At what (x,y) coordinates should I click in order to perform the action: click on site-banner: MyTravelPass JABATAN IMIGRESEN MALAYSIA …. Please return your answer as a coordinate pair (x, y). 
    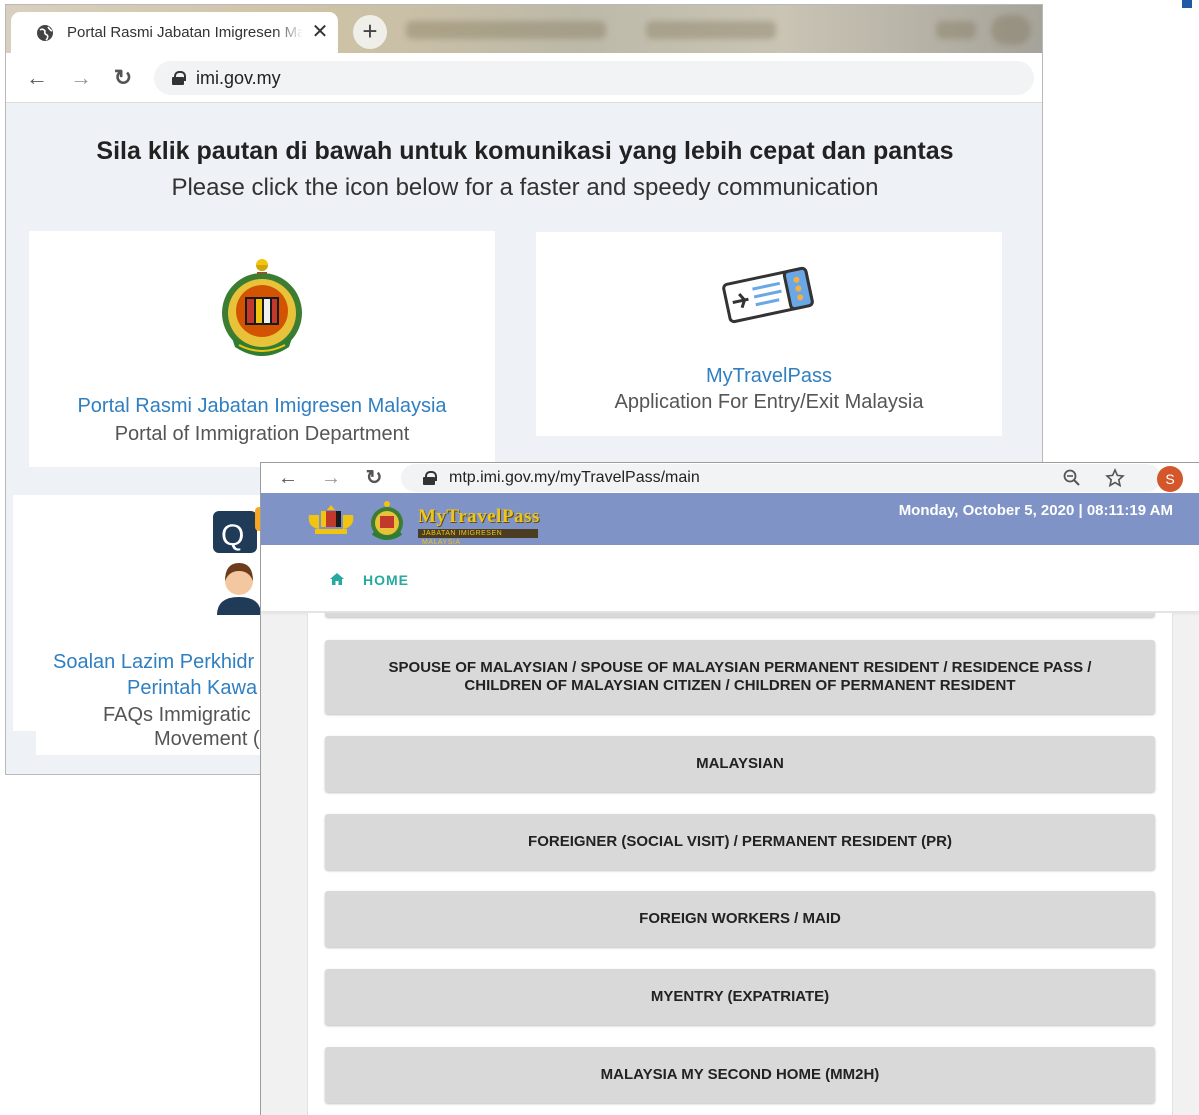
    Looking at the image, I should click on (730, 519).